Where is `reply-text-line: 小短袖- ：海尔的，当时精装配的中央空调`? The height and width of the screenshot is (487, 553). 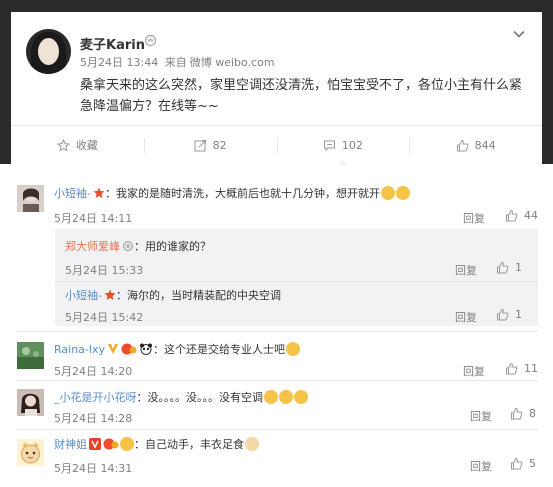 reply-text-line: 小短袖- ：海尔的，当时精装配的中央空调 is located at coordinates (173, 295).